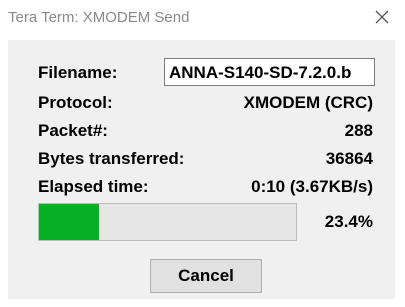 This screenshot has height=307, width=405. Describe the element at coordinates (204, 187) in the screenshot. I see `elapsed-row: Elapsed time: 0:10 (3.67KB/s)` at that location.